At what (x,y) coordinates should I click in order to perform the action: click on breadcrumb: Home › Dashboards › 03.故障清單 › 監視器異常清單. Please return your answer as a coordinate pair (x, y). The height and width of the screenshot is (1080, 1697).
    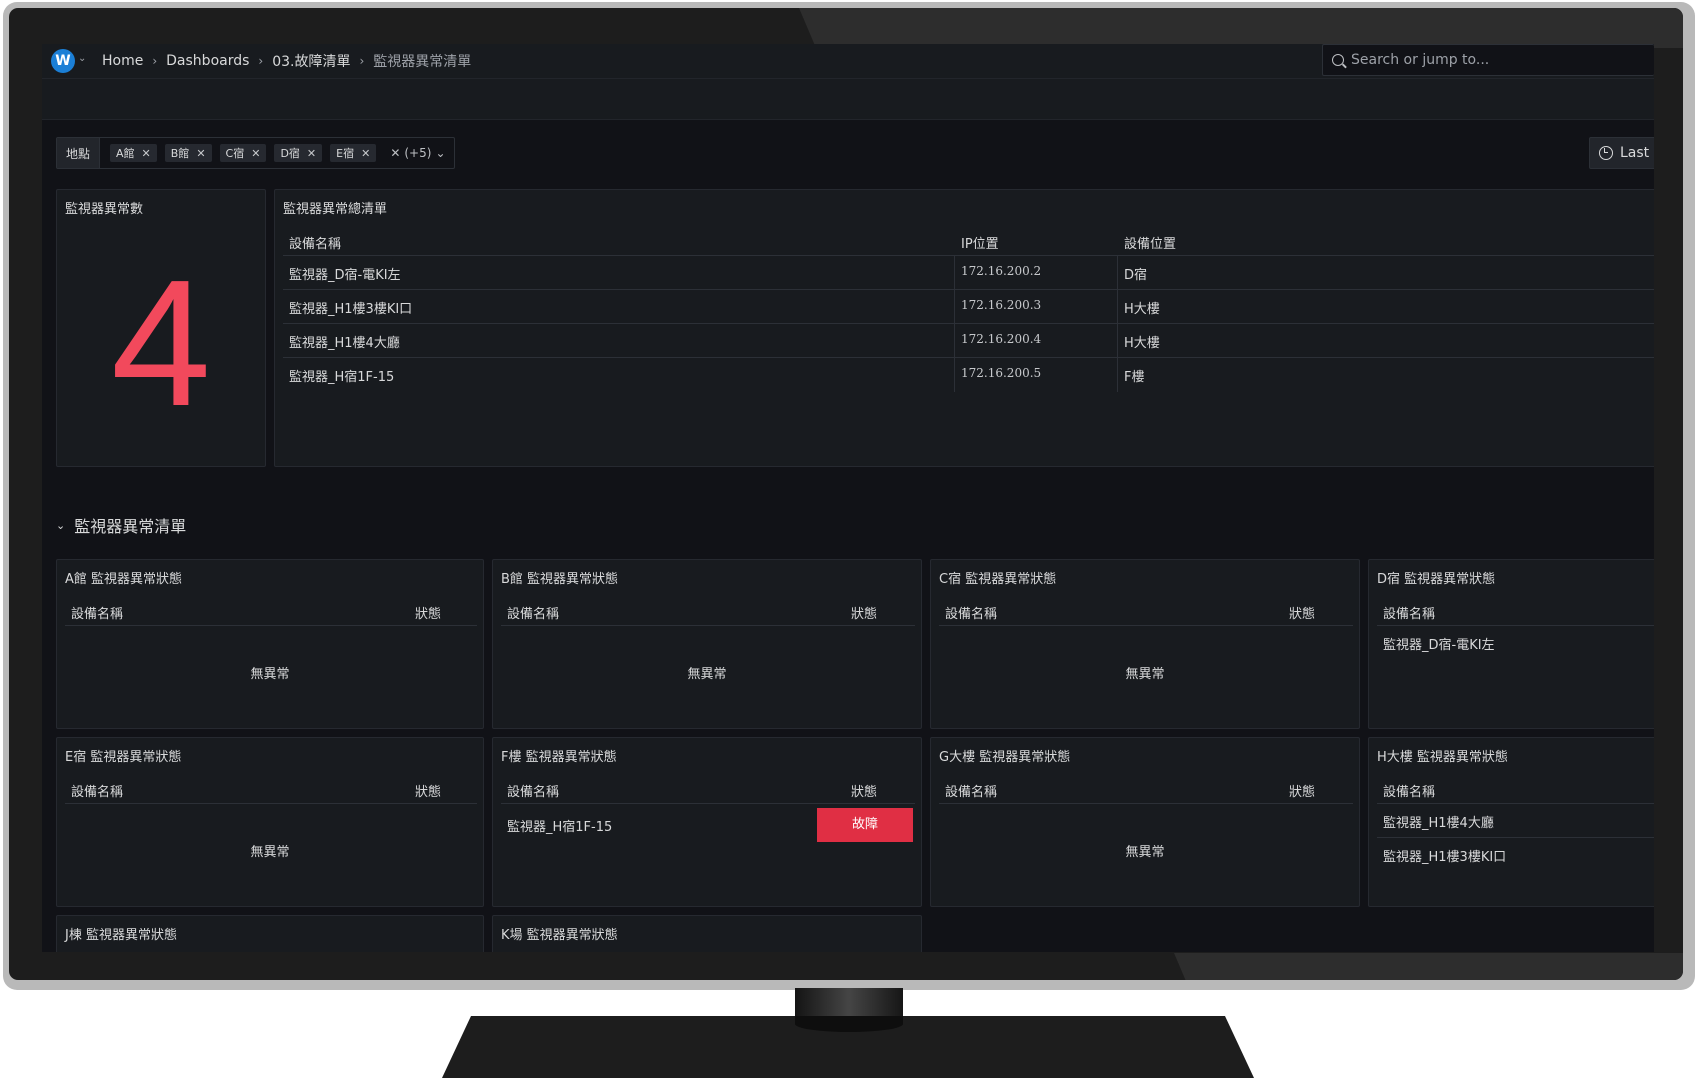
    Looking at the image, I should click on (286, 61).